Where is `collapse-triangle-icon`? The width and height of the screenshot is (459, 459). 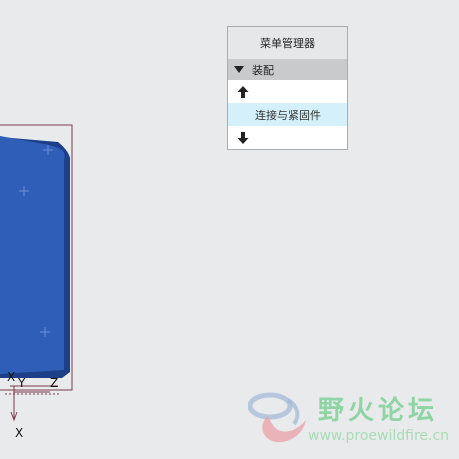
collapse-triangle-icon is located at coordinates (239, 69).